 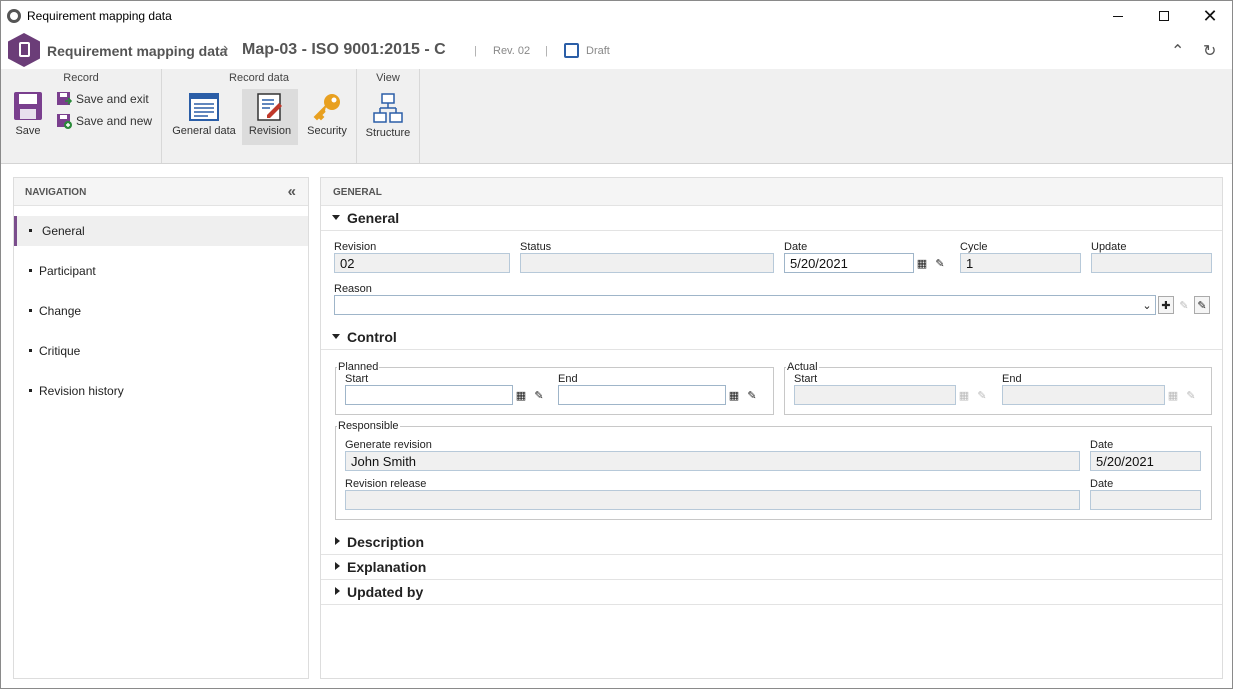 I want to click on collapse-header-icon: ⌃, so click(x=1177, y=51).